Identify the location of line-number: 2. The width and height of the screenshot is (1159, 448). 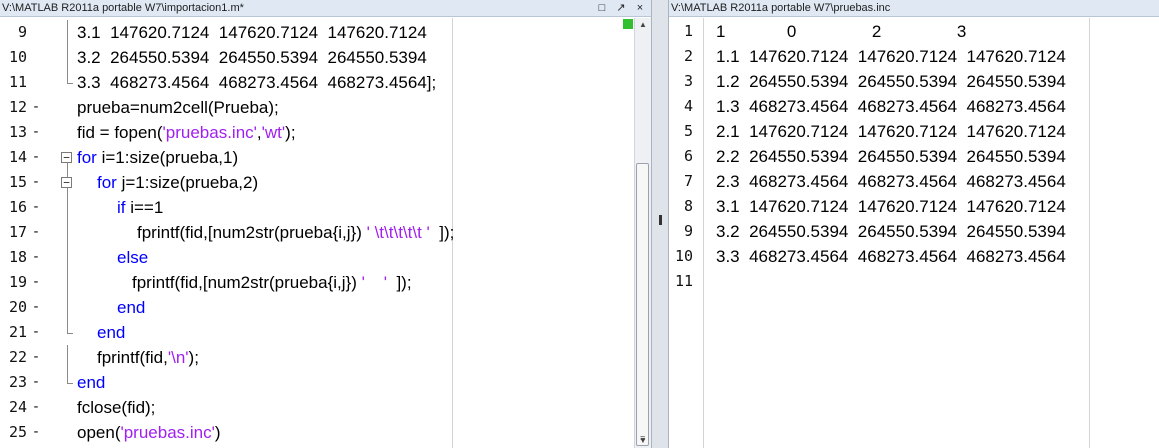
(688, 56).